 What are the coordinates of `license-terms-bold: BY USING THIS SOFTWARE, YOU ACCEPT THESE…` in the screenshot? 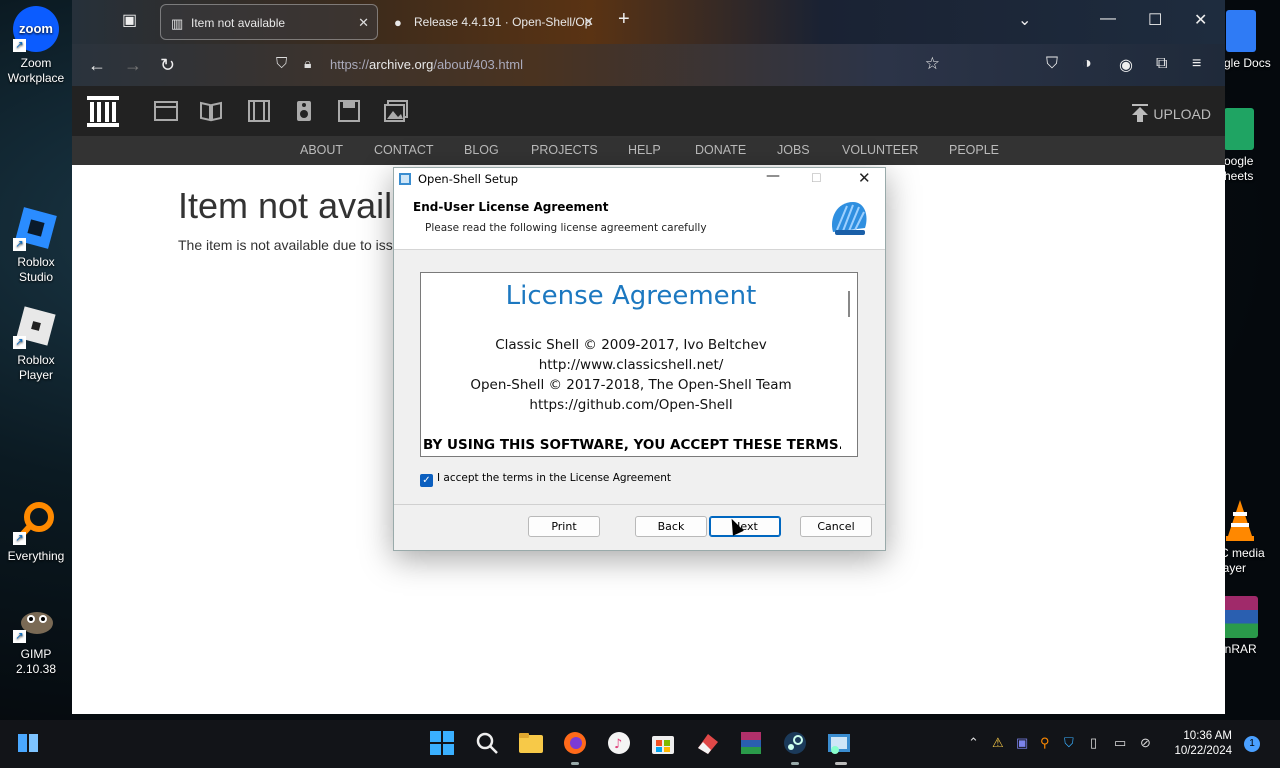 It's located at (640, 445).